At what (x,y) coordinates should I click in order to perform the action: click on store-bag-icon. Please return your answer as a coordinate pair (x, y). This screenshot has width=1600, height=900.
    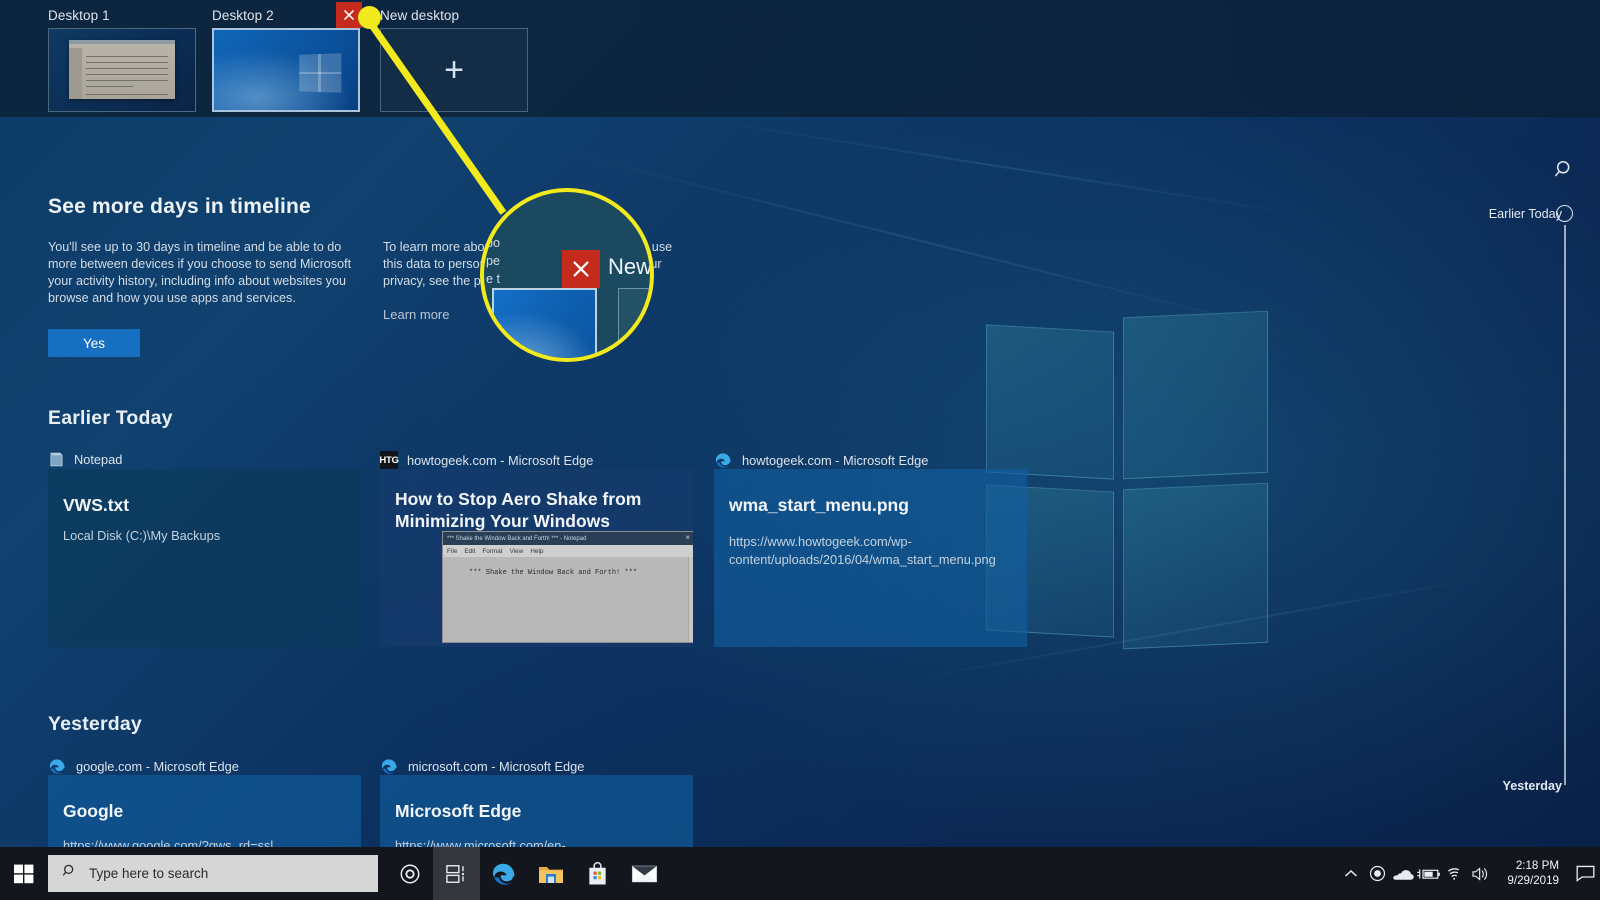
    Looking at the image, I should click on (597, 873).